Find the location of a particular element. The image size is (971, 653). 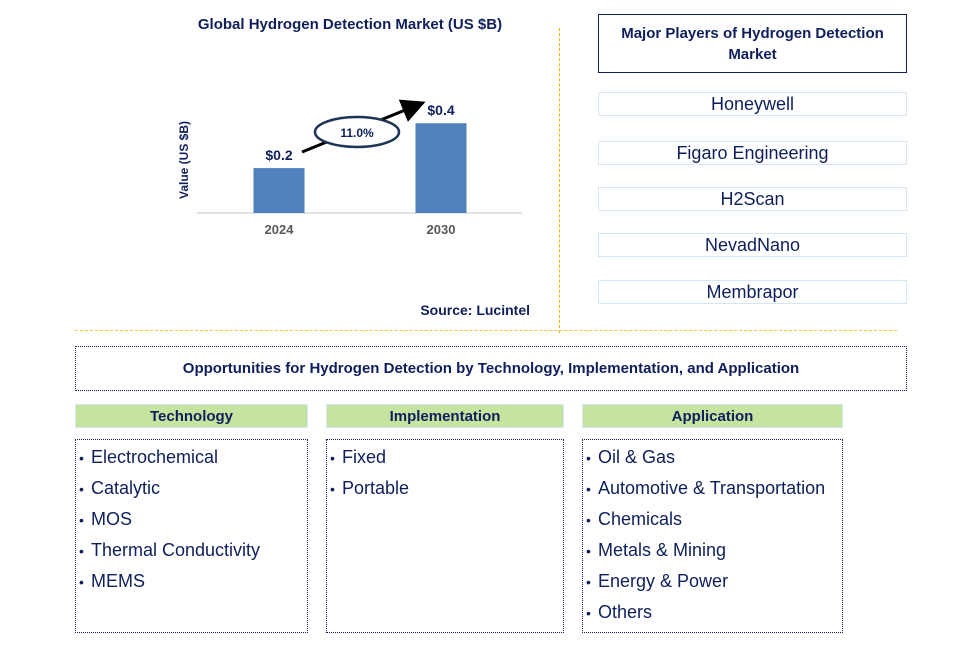

list-item-label: Catalytic is located at coordinates (126, 488).